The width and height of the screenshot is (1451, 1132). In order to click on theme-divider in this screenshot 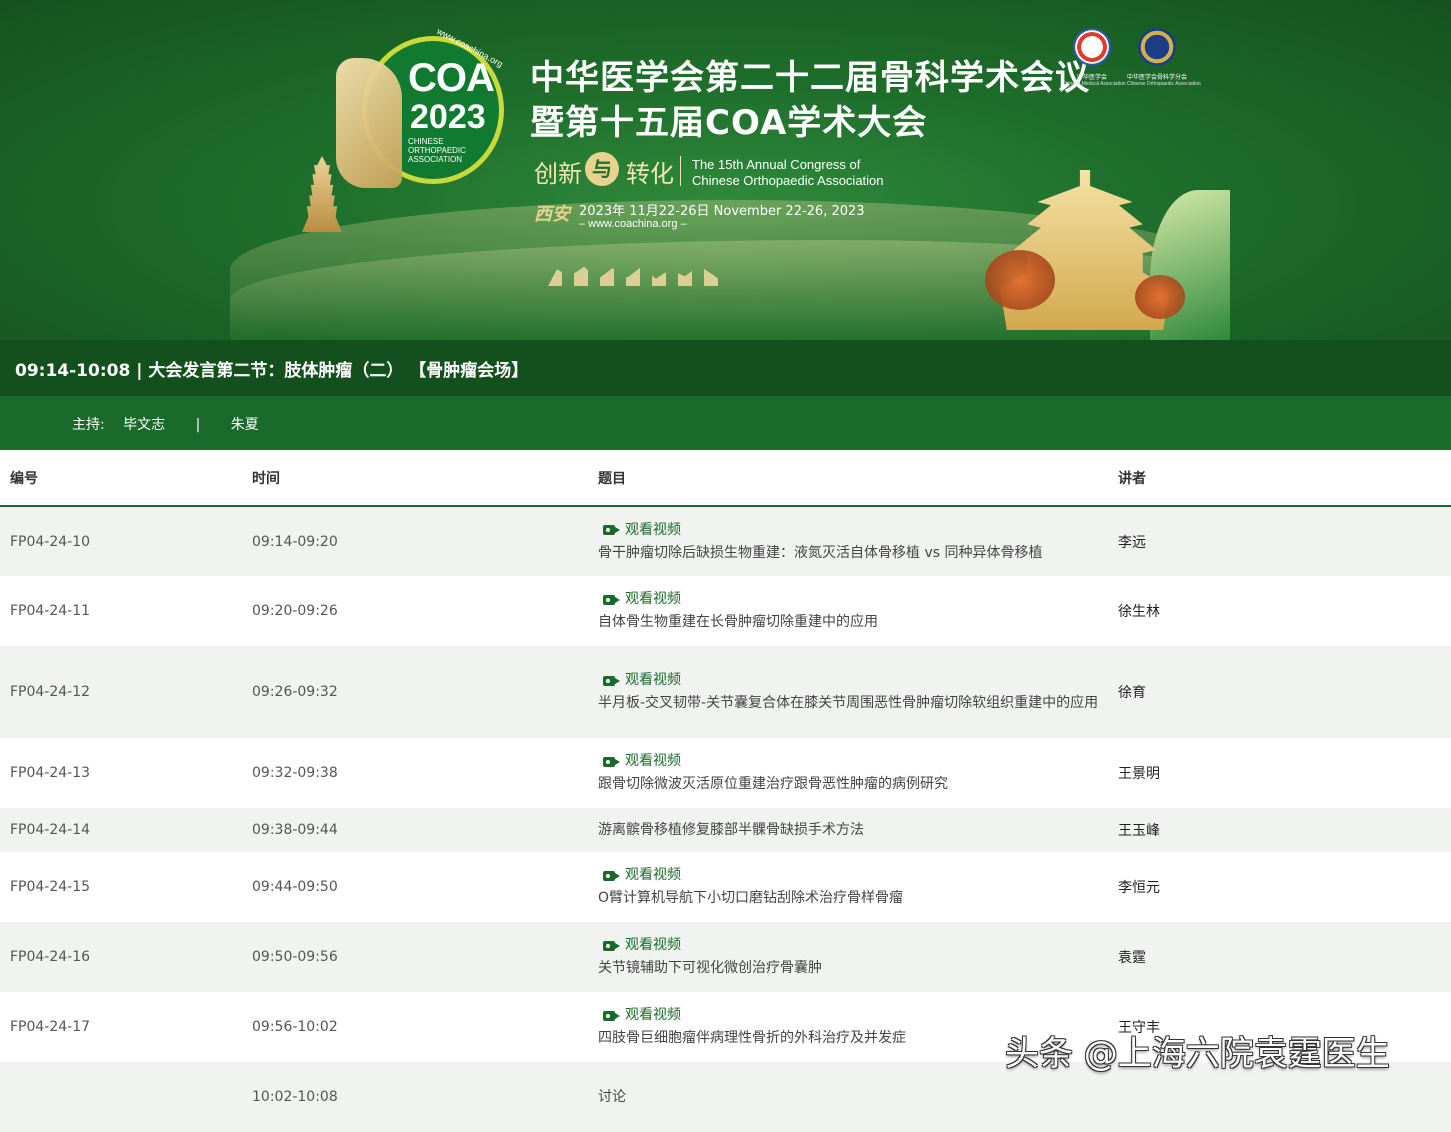, I will do `click(680, 171)`.